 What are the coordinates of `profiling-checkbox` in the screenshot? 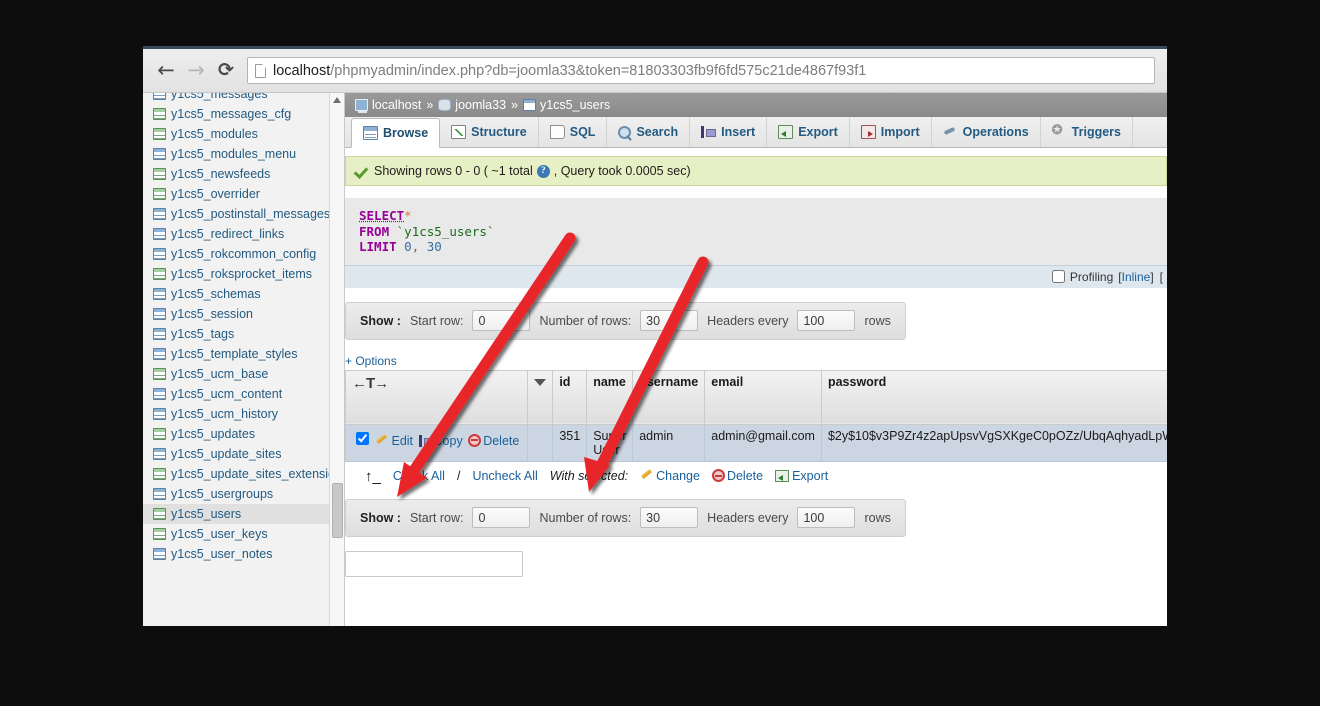 It's located at (1058, 276).